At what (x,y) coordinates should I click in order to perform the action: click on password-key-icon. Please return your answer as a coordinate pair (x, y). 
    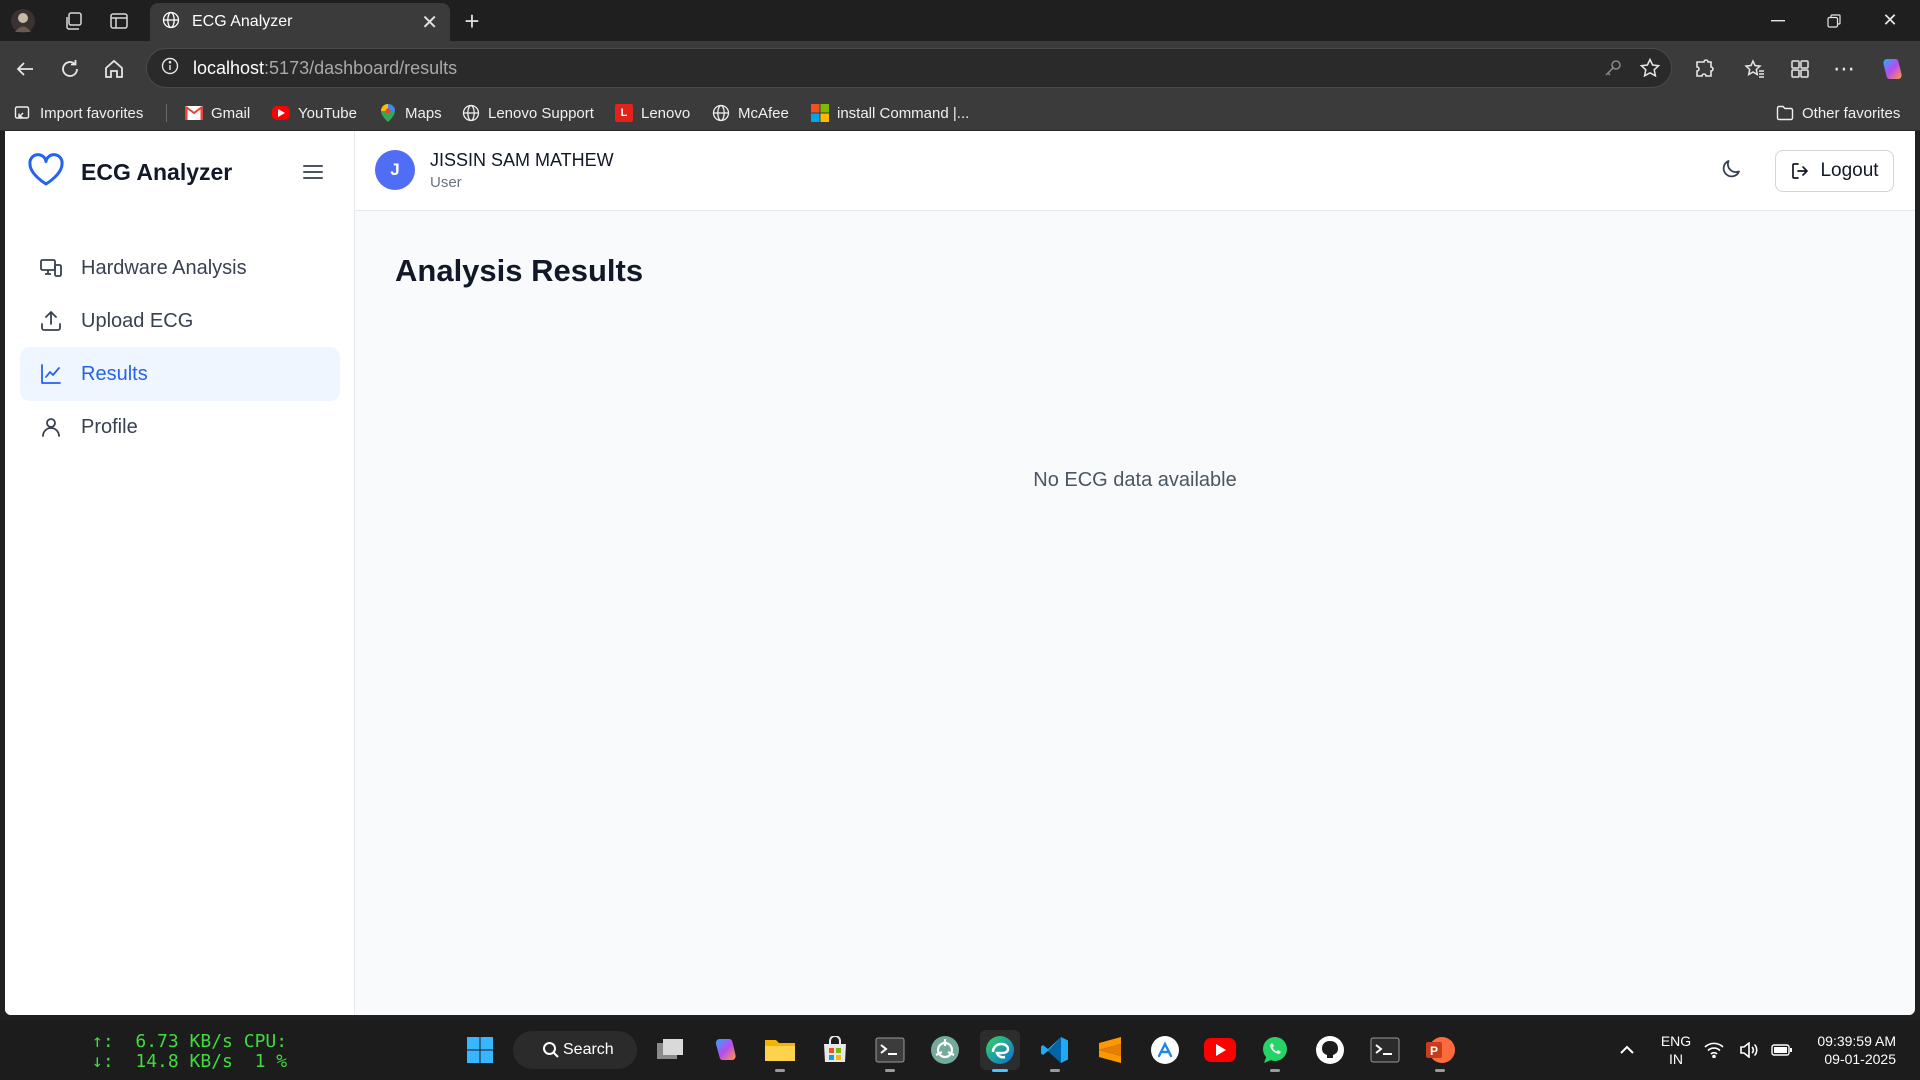
    Looking at the image, I should click on (1613, 70).